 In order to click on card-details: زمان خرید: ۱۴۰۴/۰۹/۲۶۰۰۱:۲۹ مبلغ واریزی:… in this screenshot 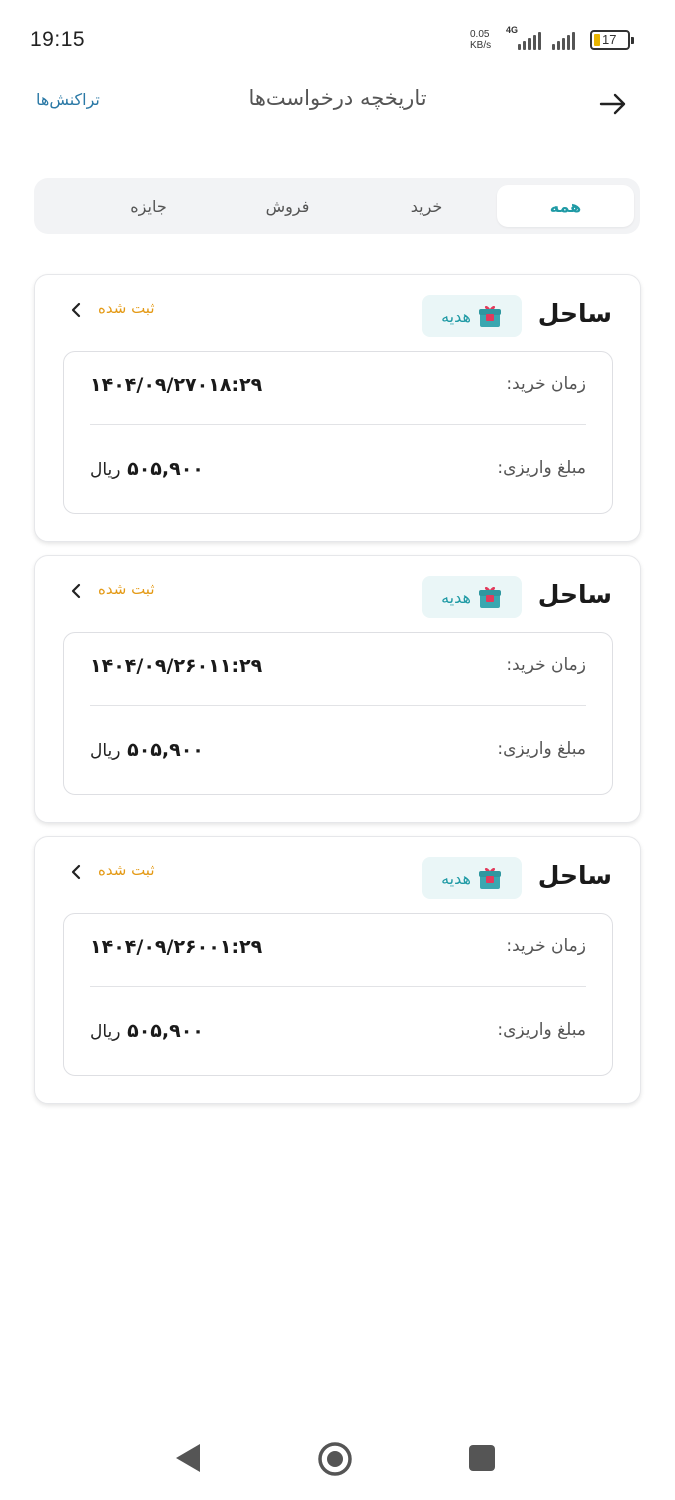, I will do `click(338, 994)`.